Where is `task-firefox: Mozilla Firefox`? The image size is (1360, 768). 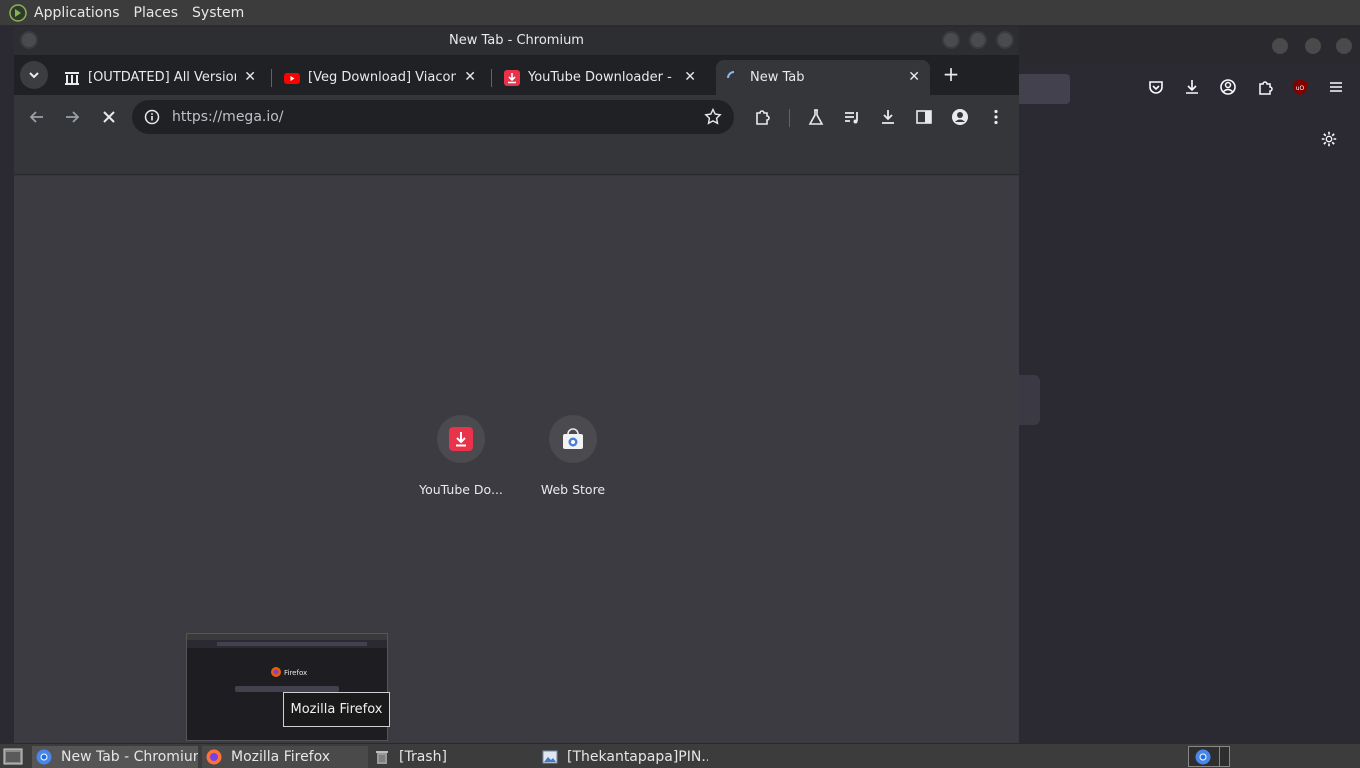
task-firefox: Mozilla Firefox is located at coordinates (285, 757).